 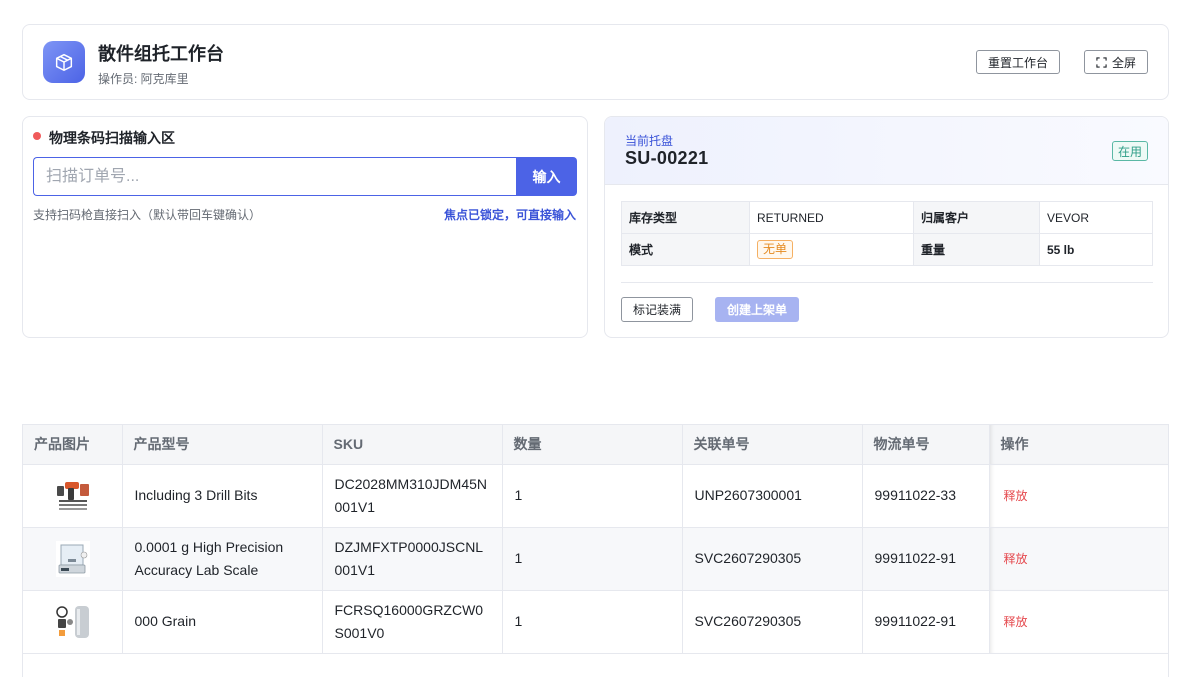 I want to click on col-header-action: 操作, so click(x=1078, y=445).